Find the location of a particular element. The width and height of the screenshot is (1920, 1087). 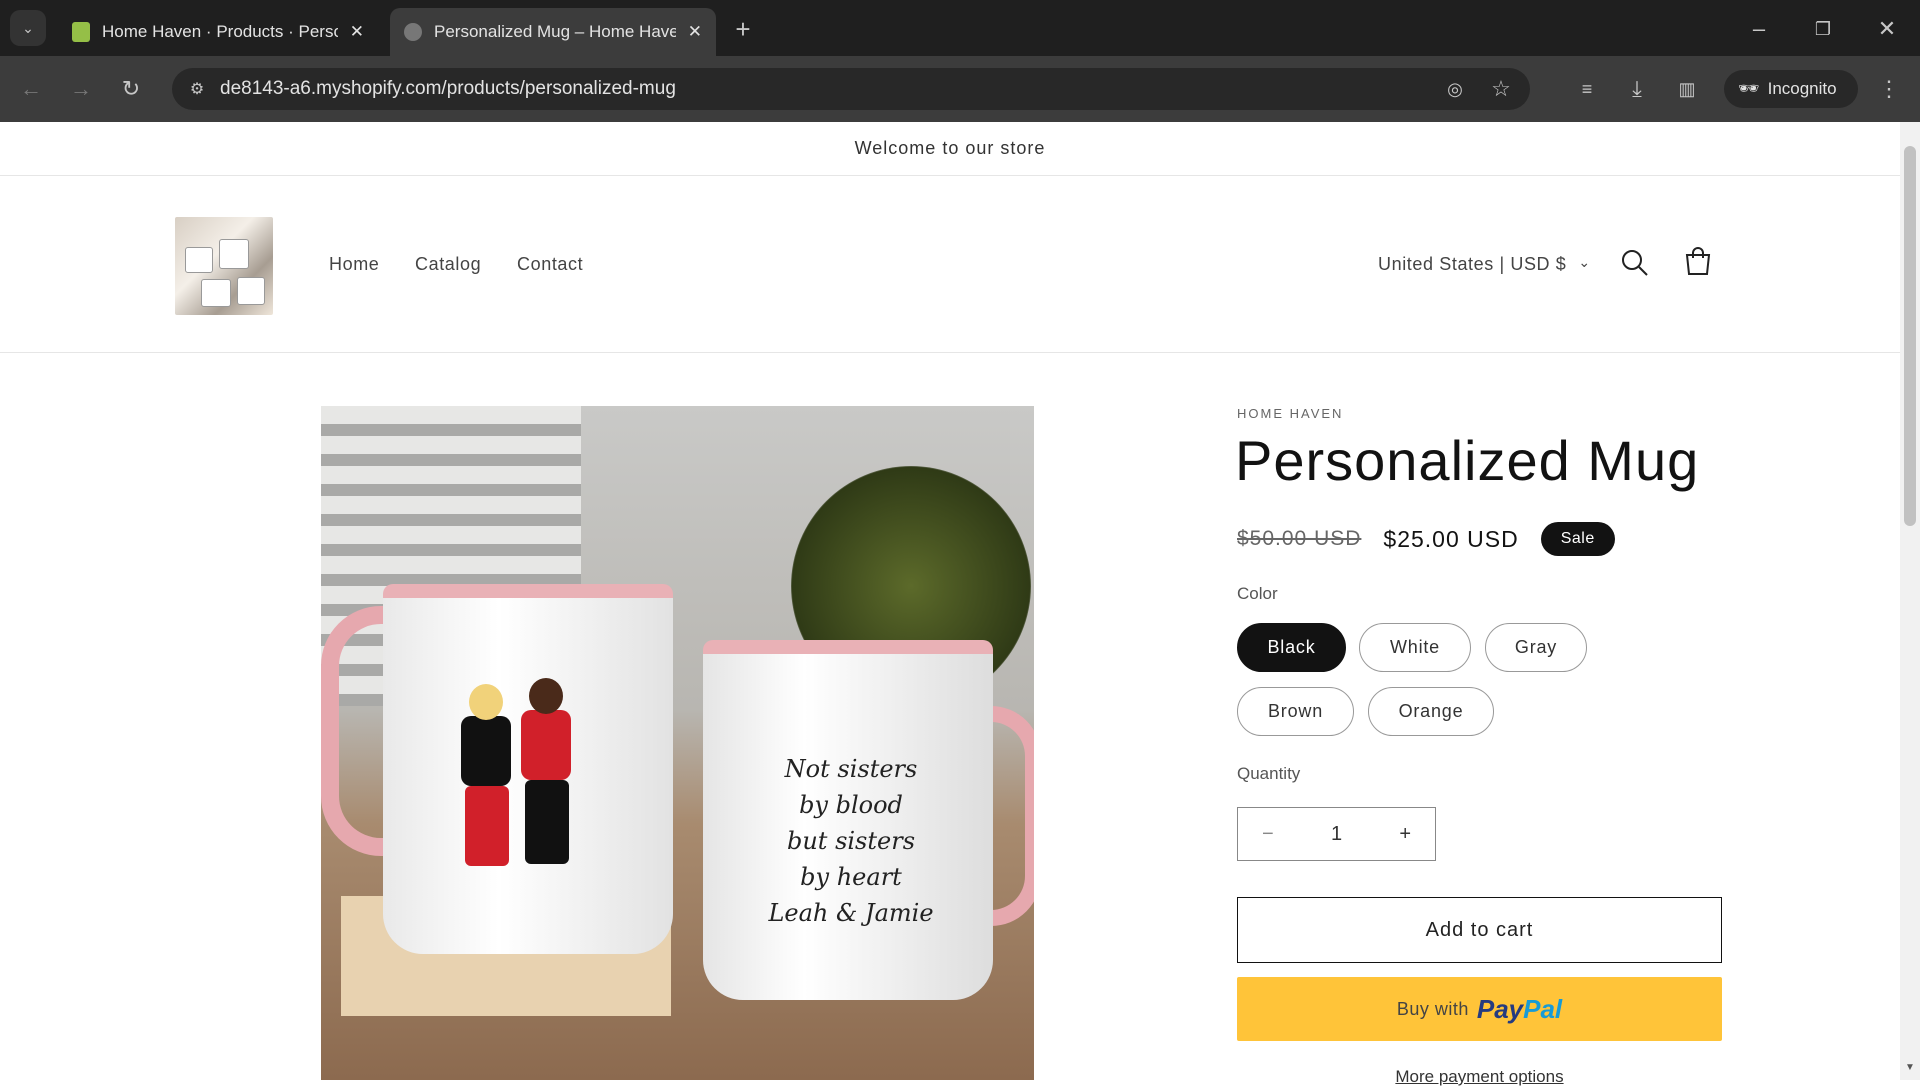

tab-personalized-mug: Personalized Mug – Home Haven ✕ is located at coordinates (553, 32).